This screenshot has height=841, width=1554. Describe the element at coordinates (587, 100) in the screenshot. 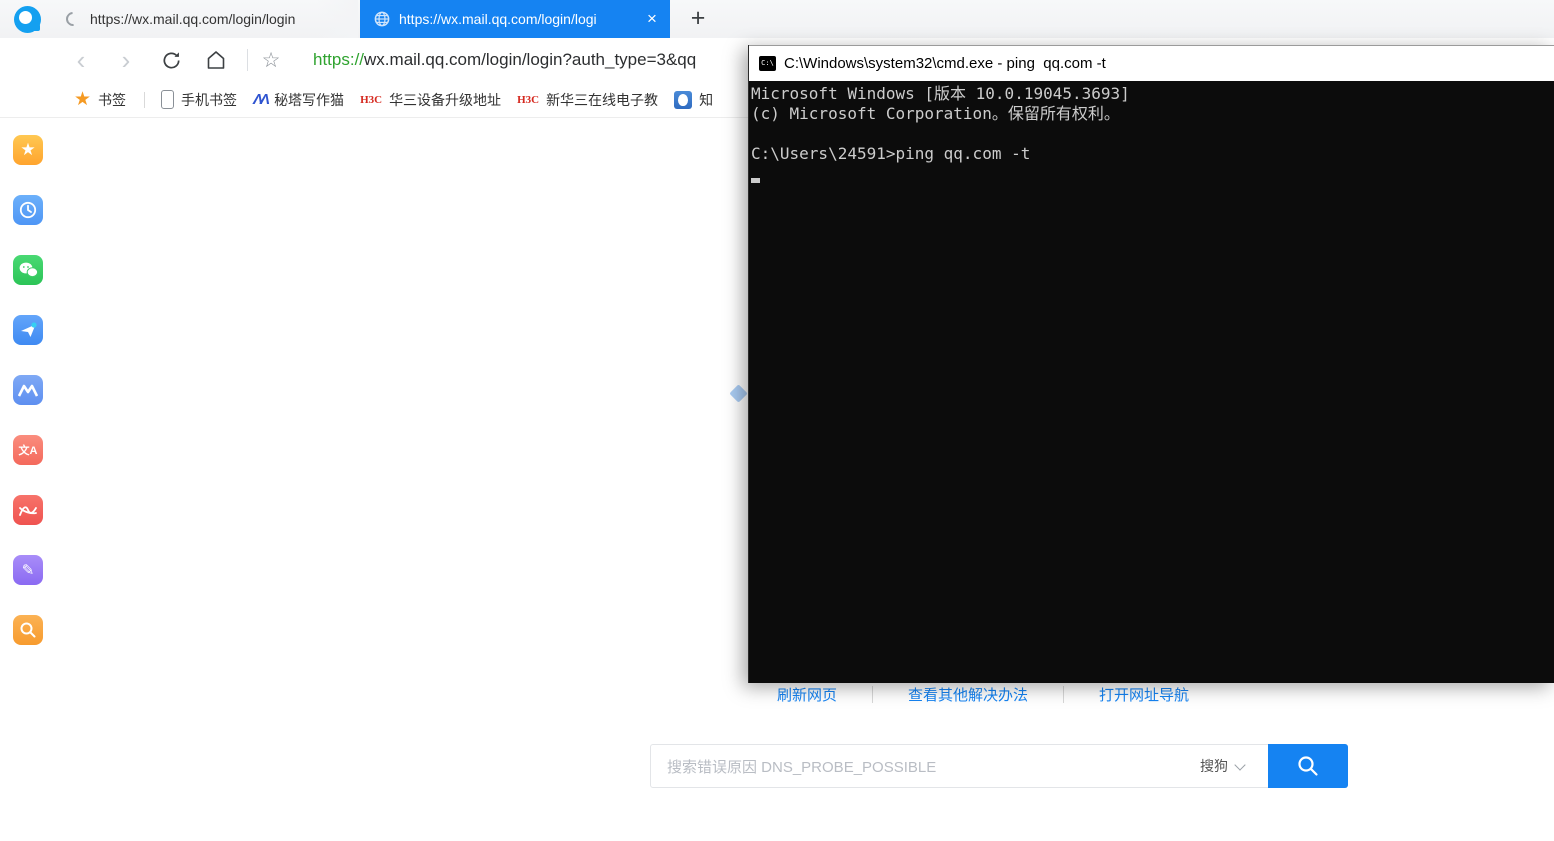

I see `bookmark-h3c-elearning: H3C 新华三在线电子教` at that location.